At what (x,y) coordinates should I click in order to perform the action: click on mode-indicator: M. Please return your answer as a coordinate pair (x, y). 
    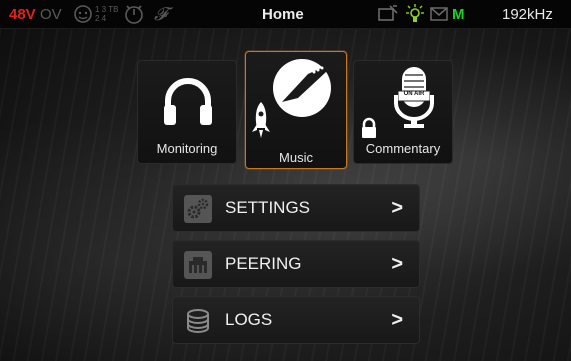
    Looking at the image, I should click on (458, 14).